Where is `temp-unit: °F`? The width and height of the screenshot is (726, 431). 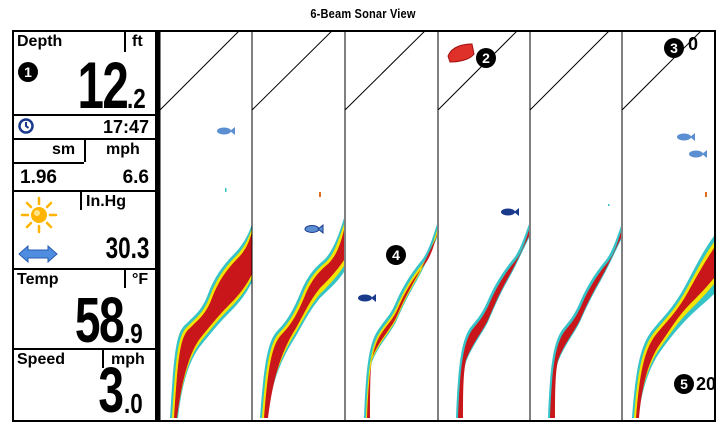 temp-unit: °F is located at coordinates (140, 279).